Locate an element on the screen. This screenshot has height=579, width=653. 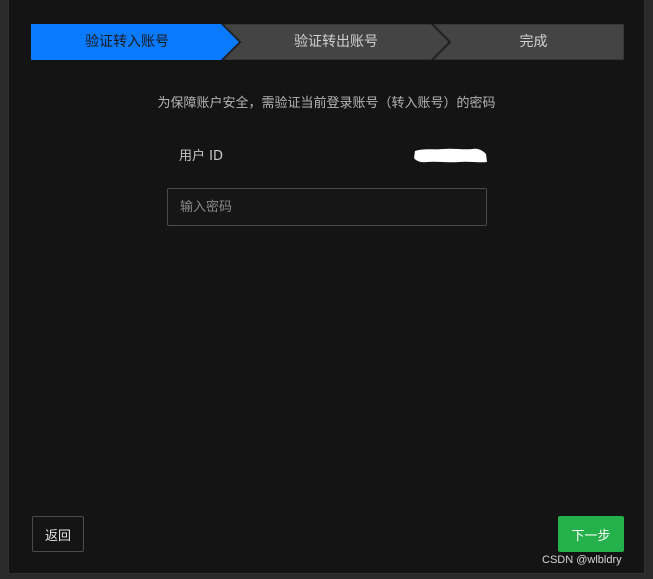
next-step-button: 下一步 is located at coordinates (591, 534).